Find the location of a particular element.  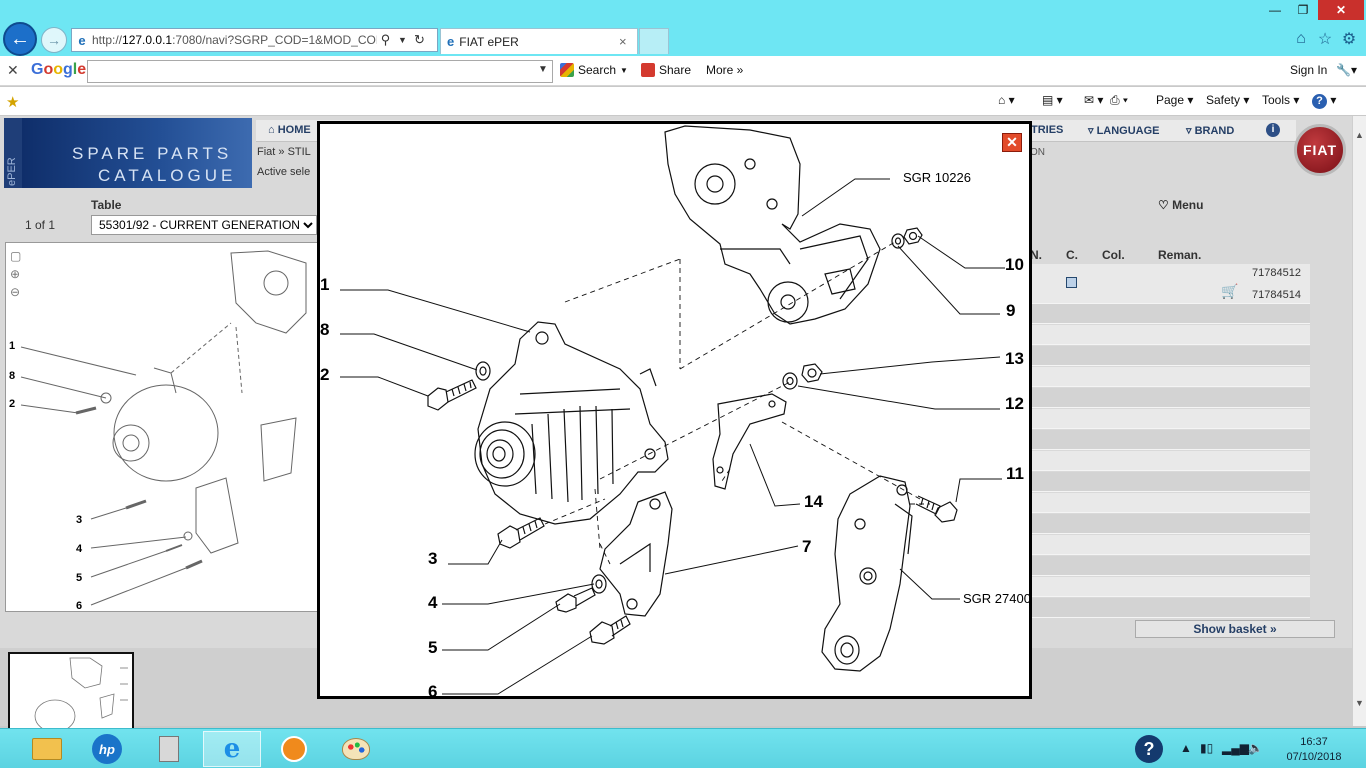

callout-5: 5 is located at coordinates (432, 647).